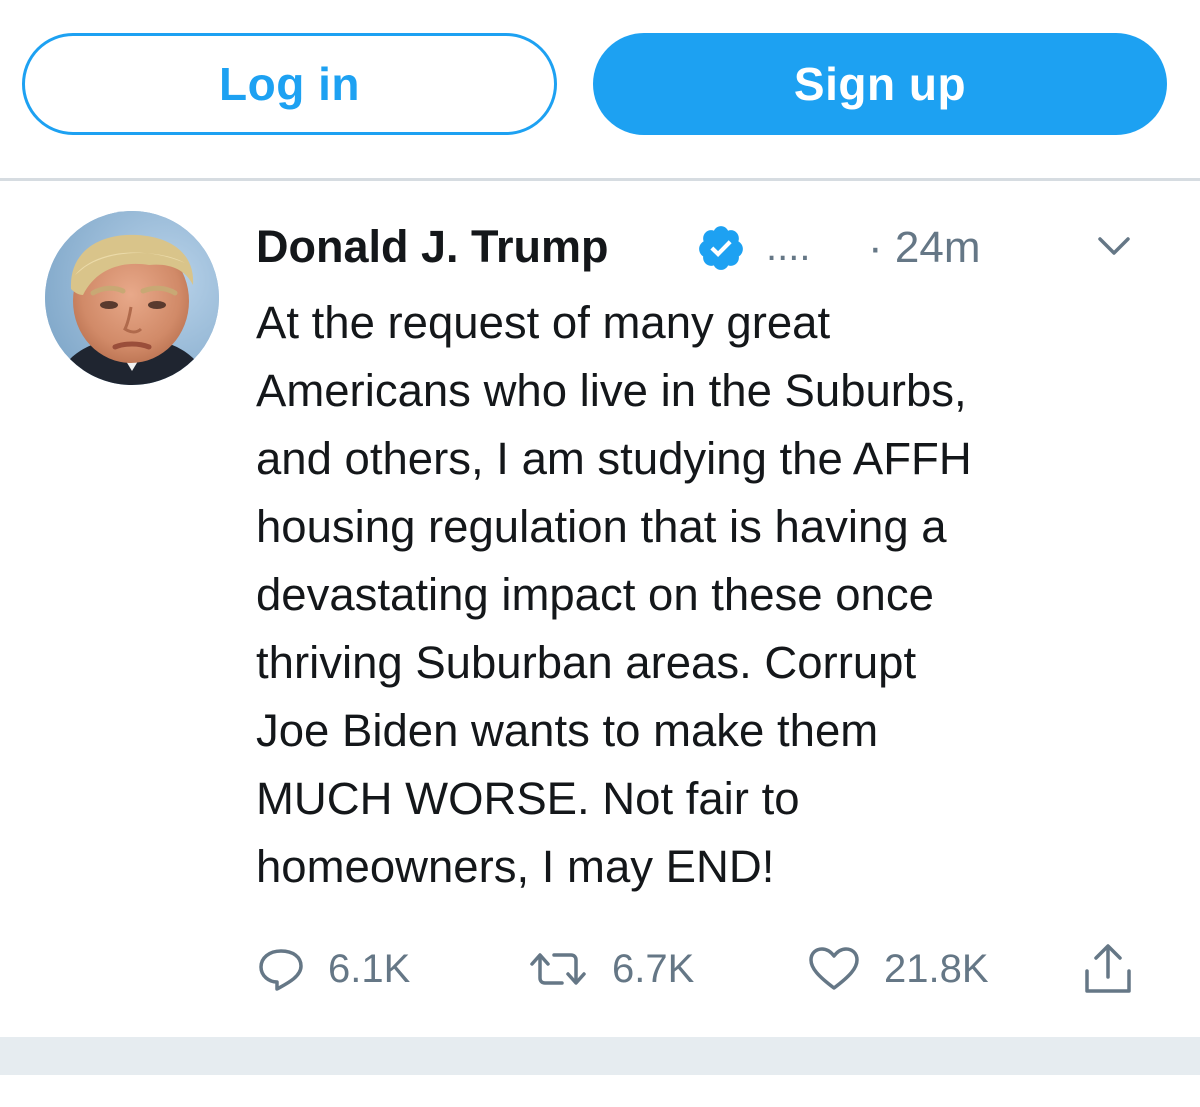  What do you see at coordinates (600, 1056) in the screenshot?
I see `footer-separator` at bounding box center [600, 1056].